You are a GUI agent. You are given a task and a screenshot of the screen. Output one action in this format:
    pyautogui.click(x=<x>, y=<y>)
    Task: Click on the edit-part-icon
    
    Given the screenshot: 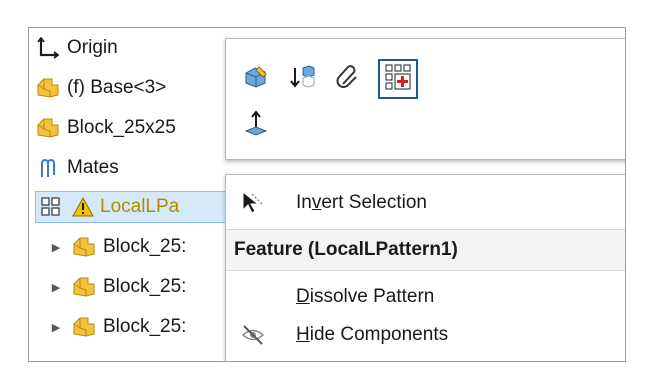 What is the action you would take?
    pyautogui.click(x=256, y=79)
    